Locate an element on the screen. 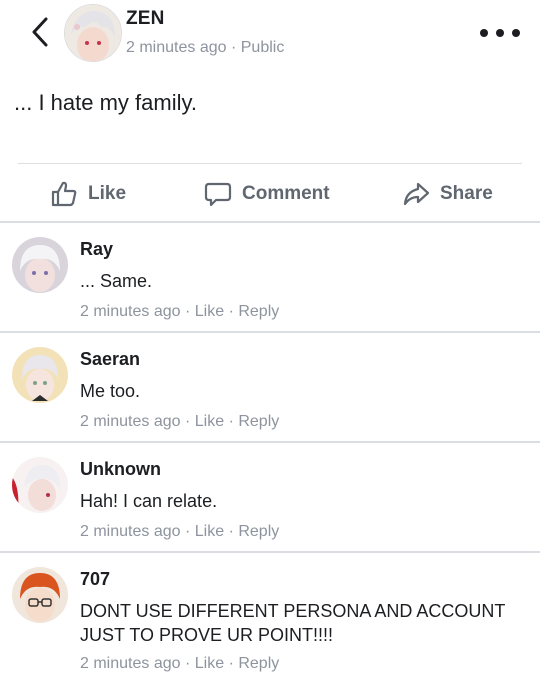 Image resolution: width=540 pixels, height=686 pixels. more-options-button is located at coordinates (500, 33).